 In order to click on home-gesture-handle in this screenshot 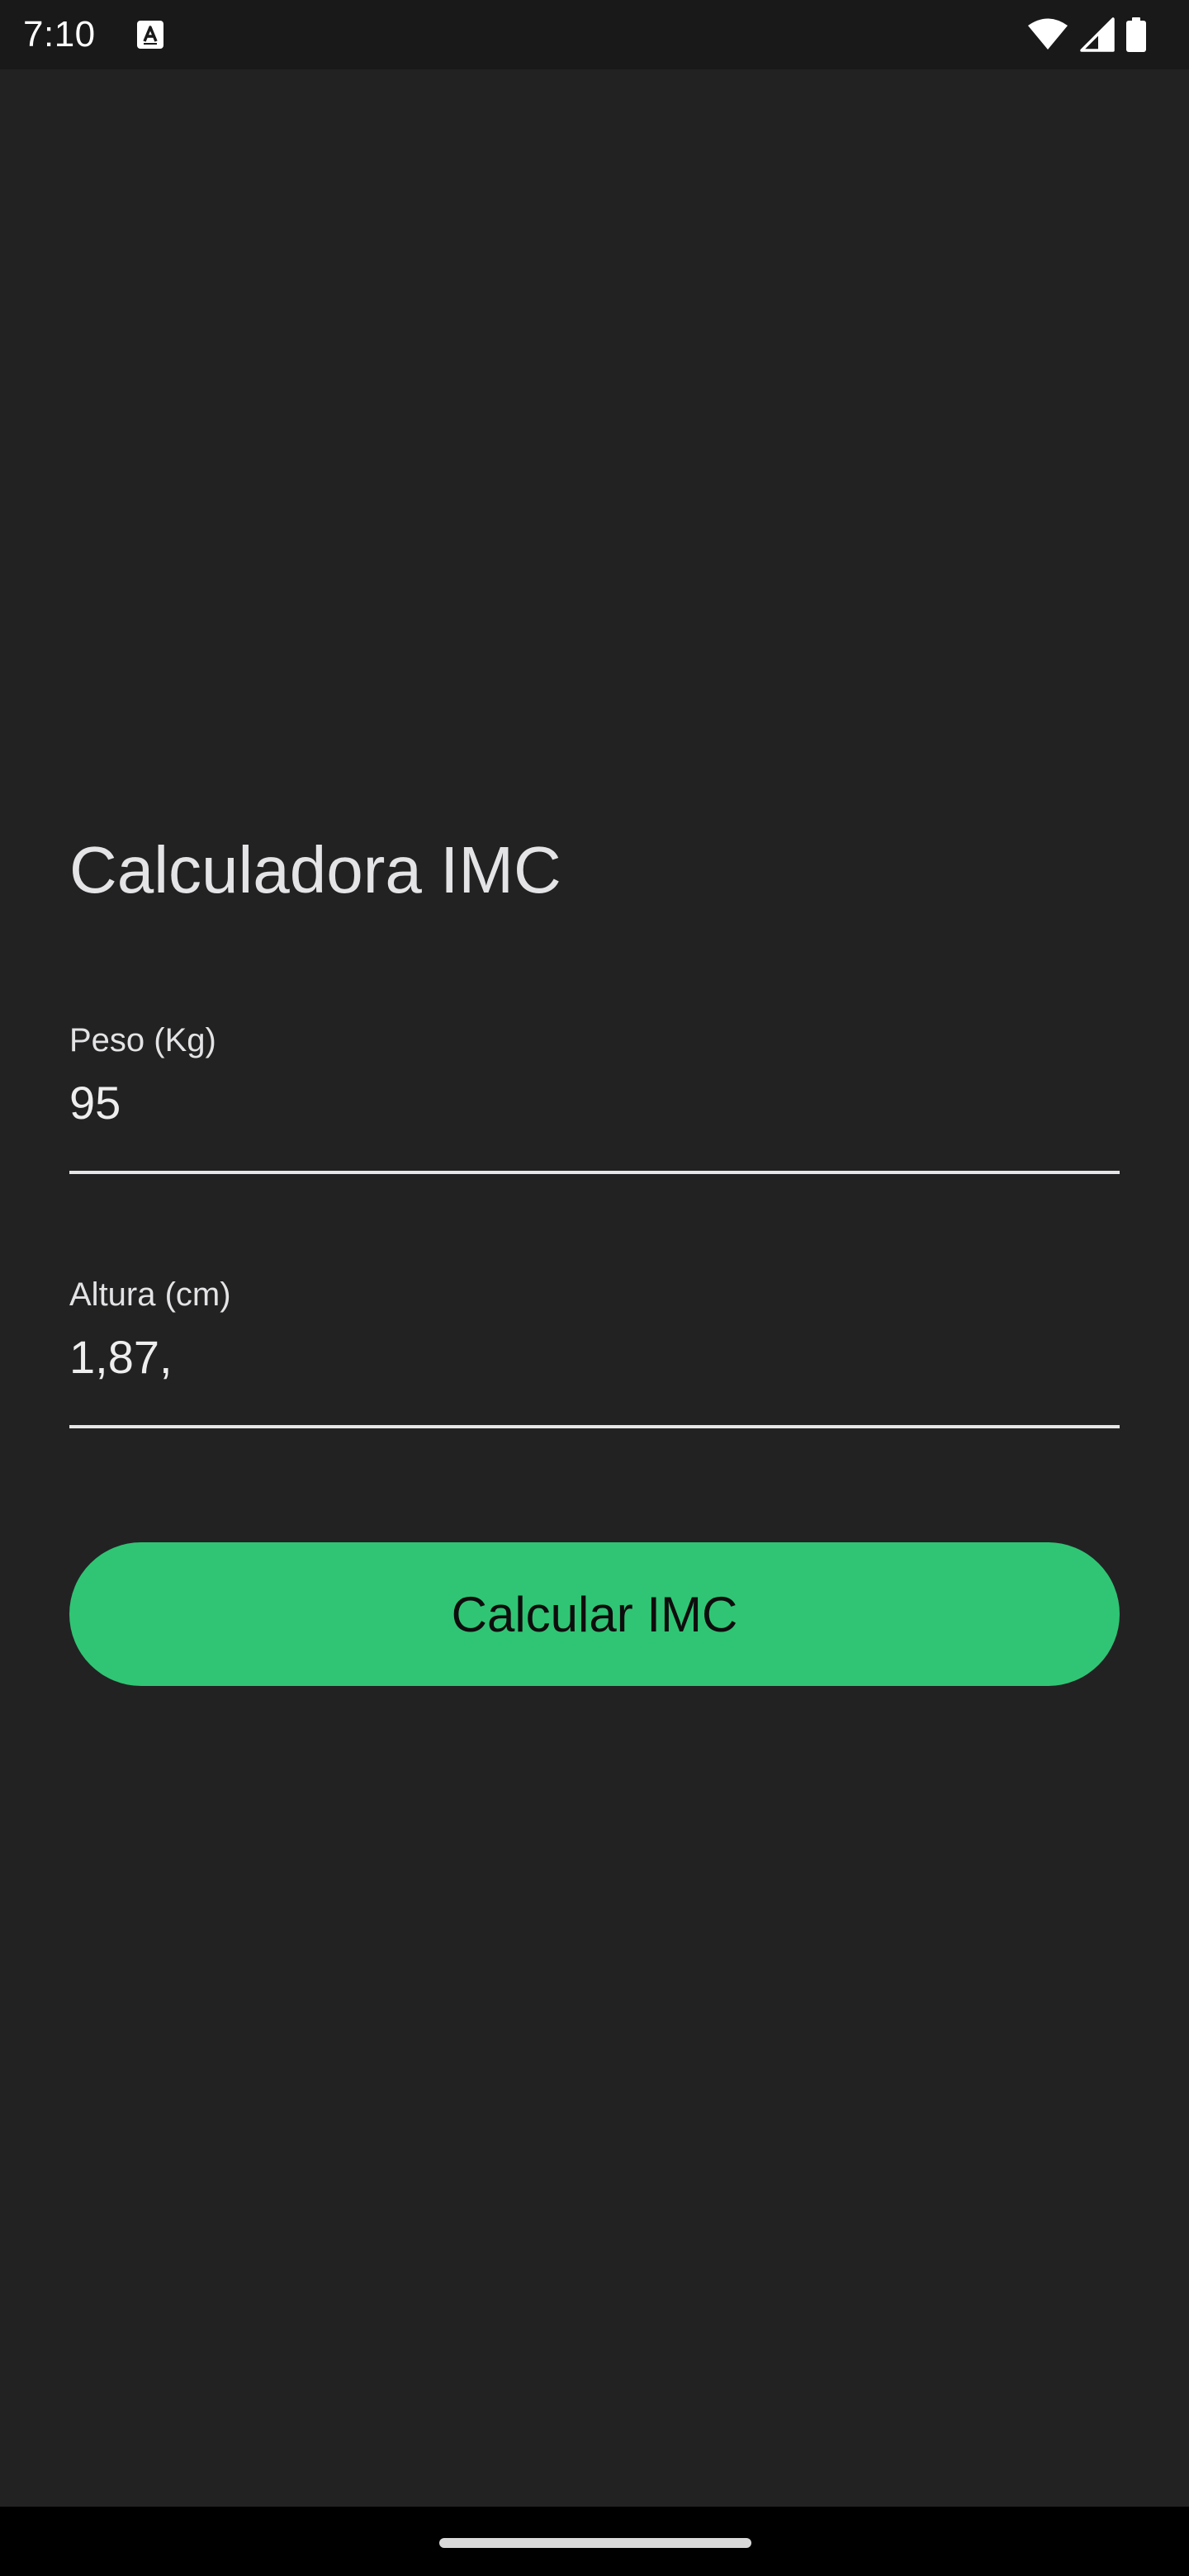, I will do `click(595, 2543)`.